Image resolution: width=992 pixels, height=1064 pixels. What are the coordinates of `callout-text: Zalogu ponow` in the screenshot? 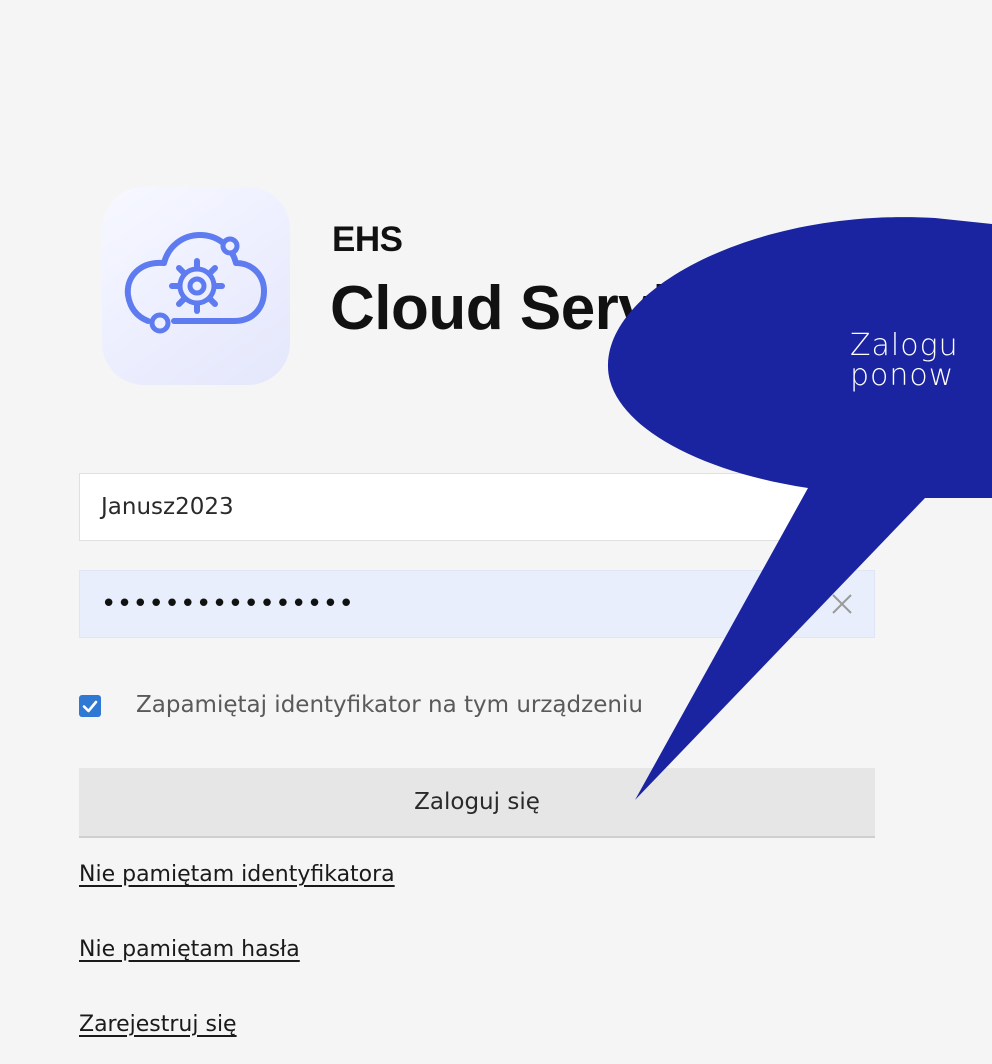 It's located at (904, 361).